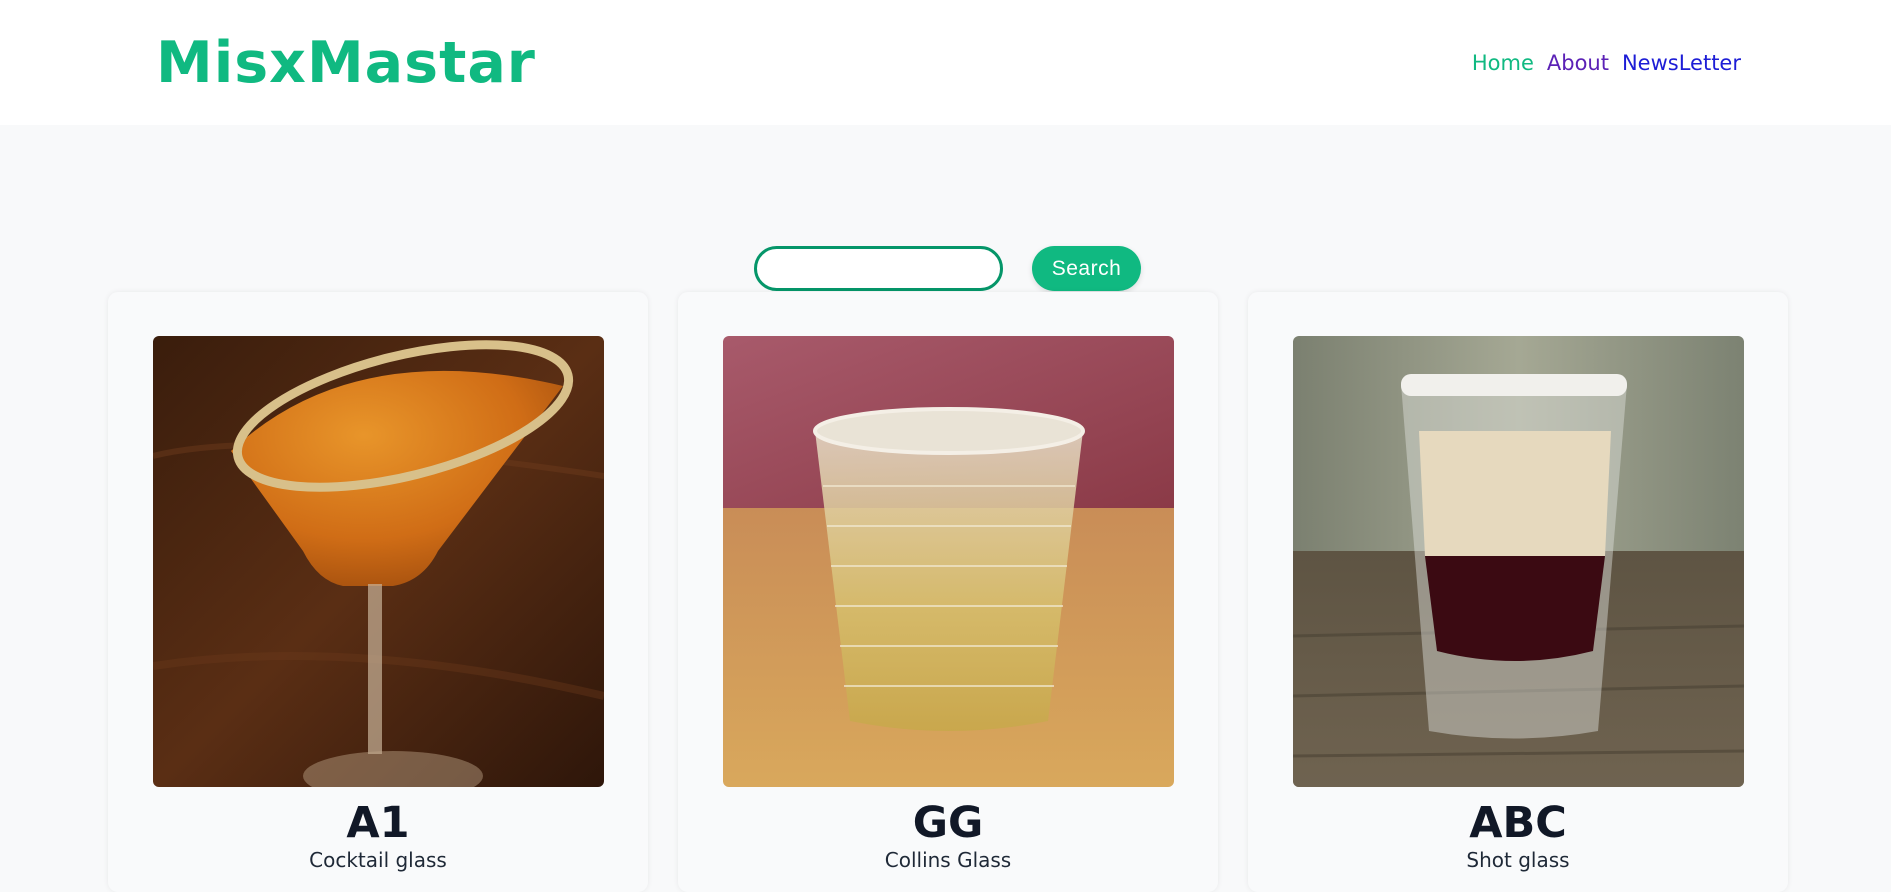 The height and width of the screenshot is (892, 1891). I want to click on nav-home-link: Home, so click(1503, 63).